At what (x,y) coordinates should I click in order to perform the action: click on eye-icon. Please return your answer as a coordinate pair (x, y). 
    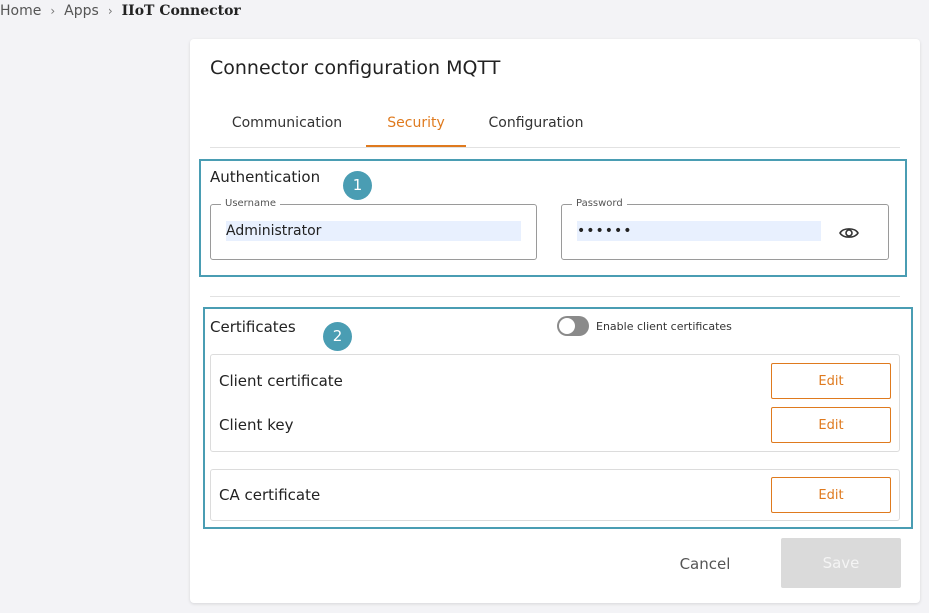
    Looking at the image, I should click on (849, 233).